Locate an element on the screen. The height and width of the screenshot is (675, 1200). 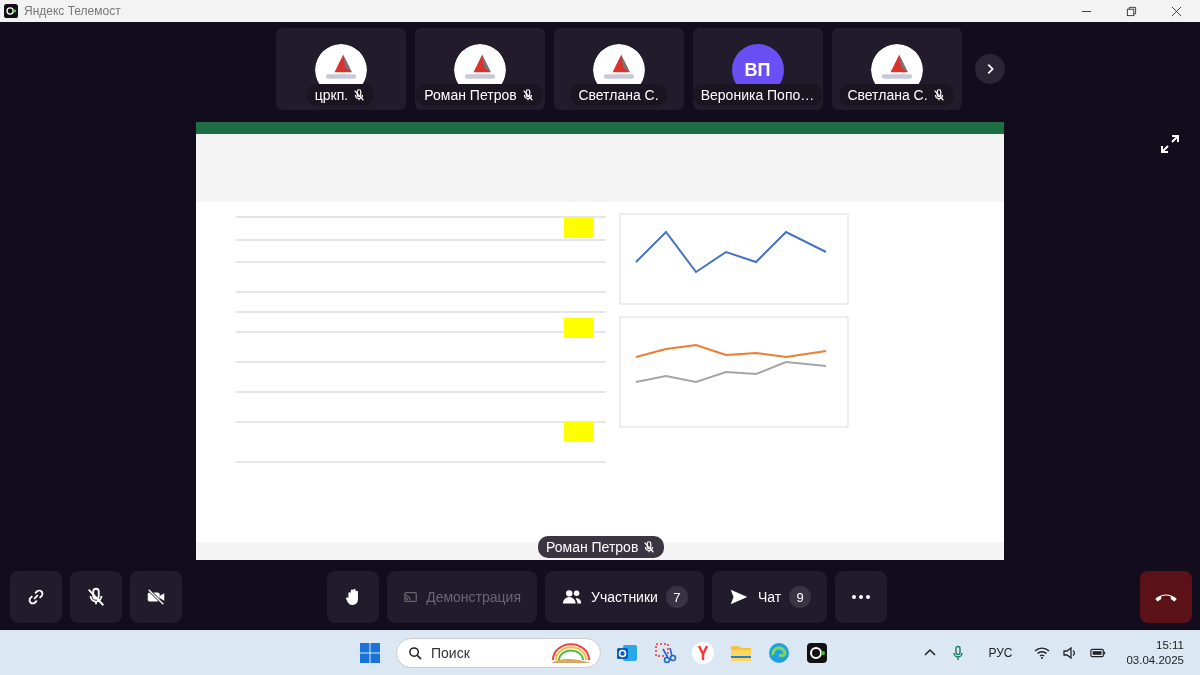
mic-off-icon is located at coordinates (96, 597).